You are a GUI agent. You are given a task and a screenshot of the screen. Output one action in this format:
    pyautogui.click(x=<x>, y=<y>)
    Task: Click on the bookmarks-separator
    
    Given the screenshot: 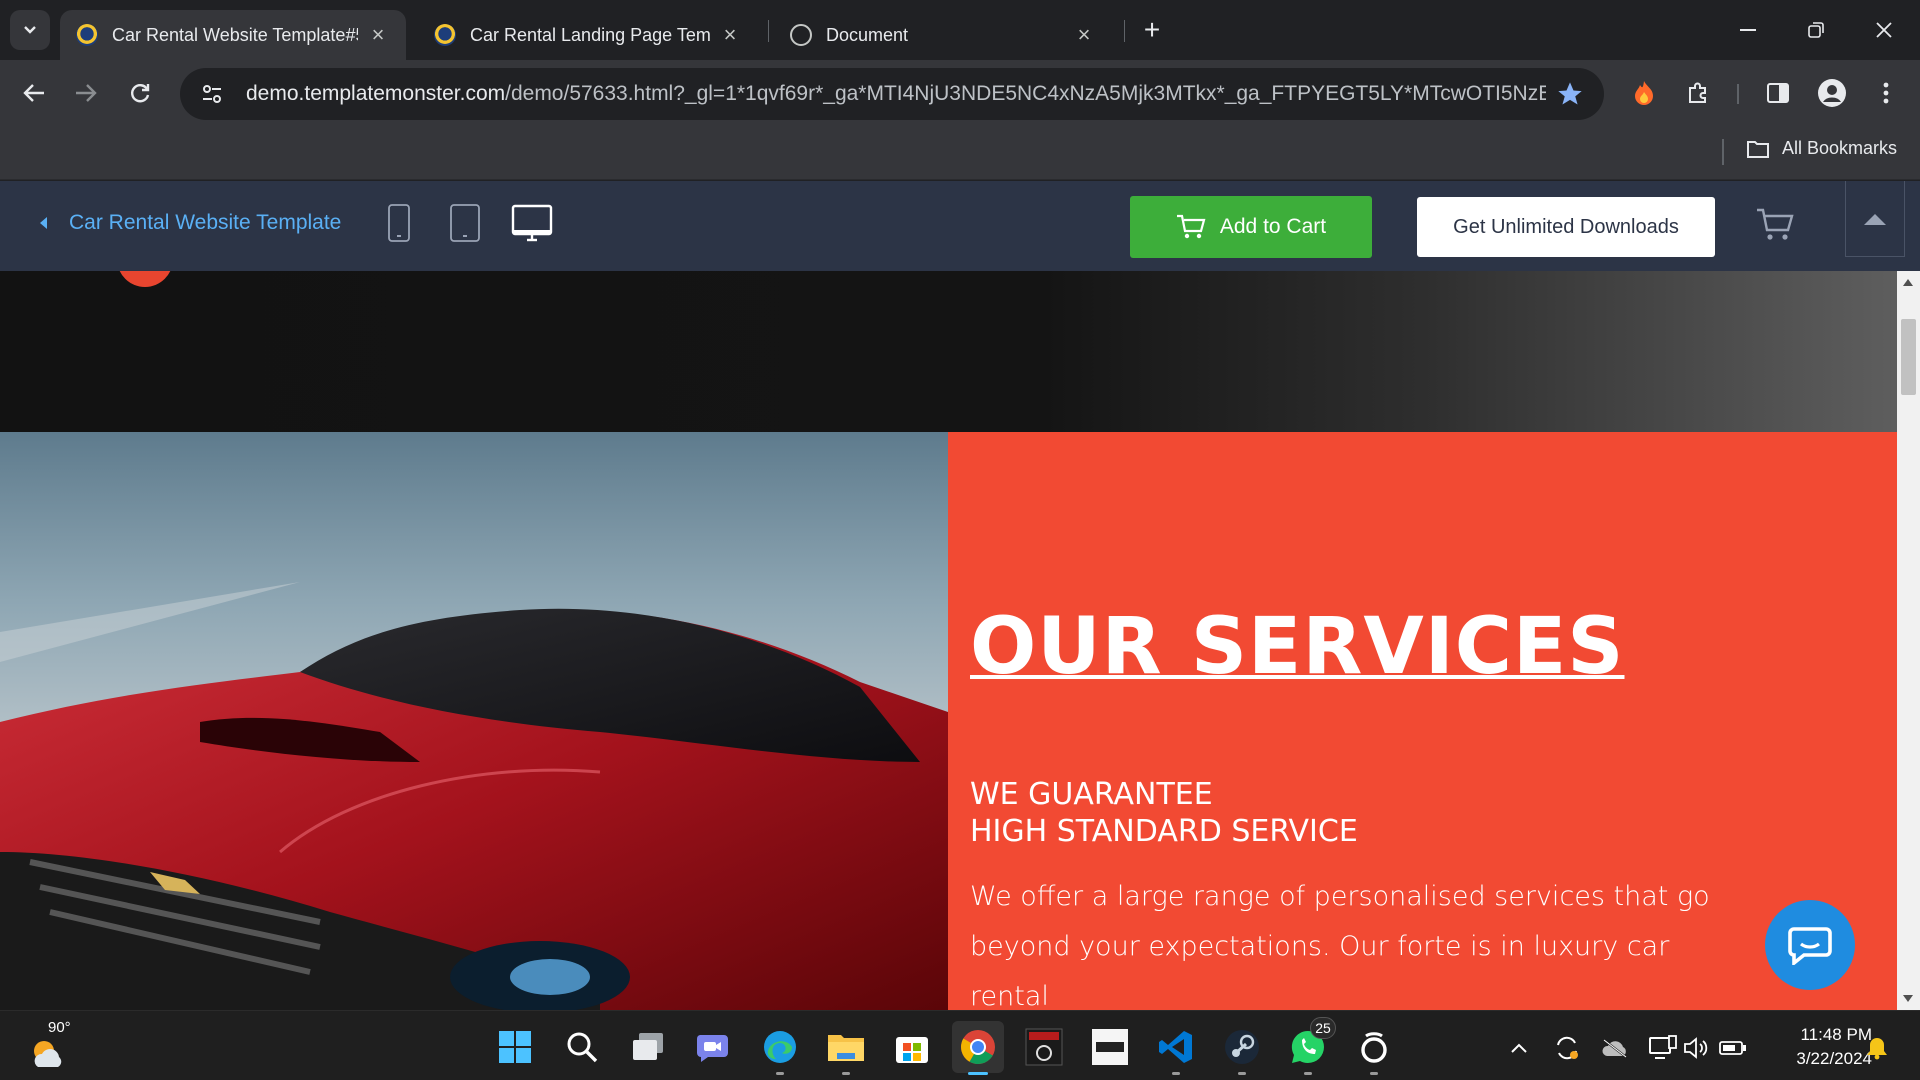 What is the action you would take?
    pyautogui.click(x=1723, y=152)
    